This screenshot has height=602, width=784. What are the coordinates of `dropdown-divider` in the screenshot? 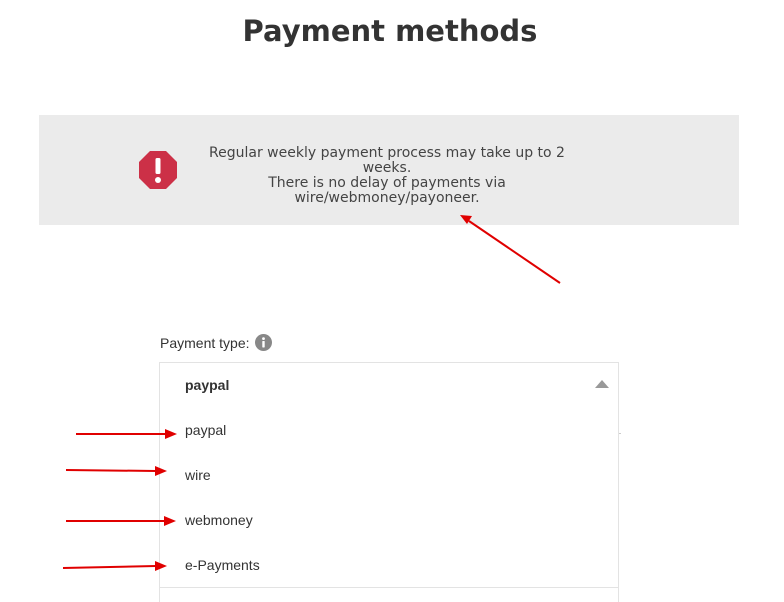 It's located at (389, 587).